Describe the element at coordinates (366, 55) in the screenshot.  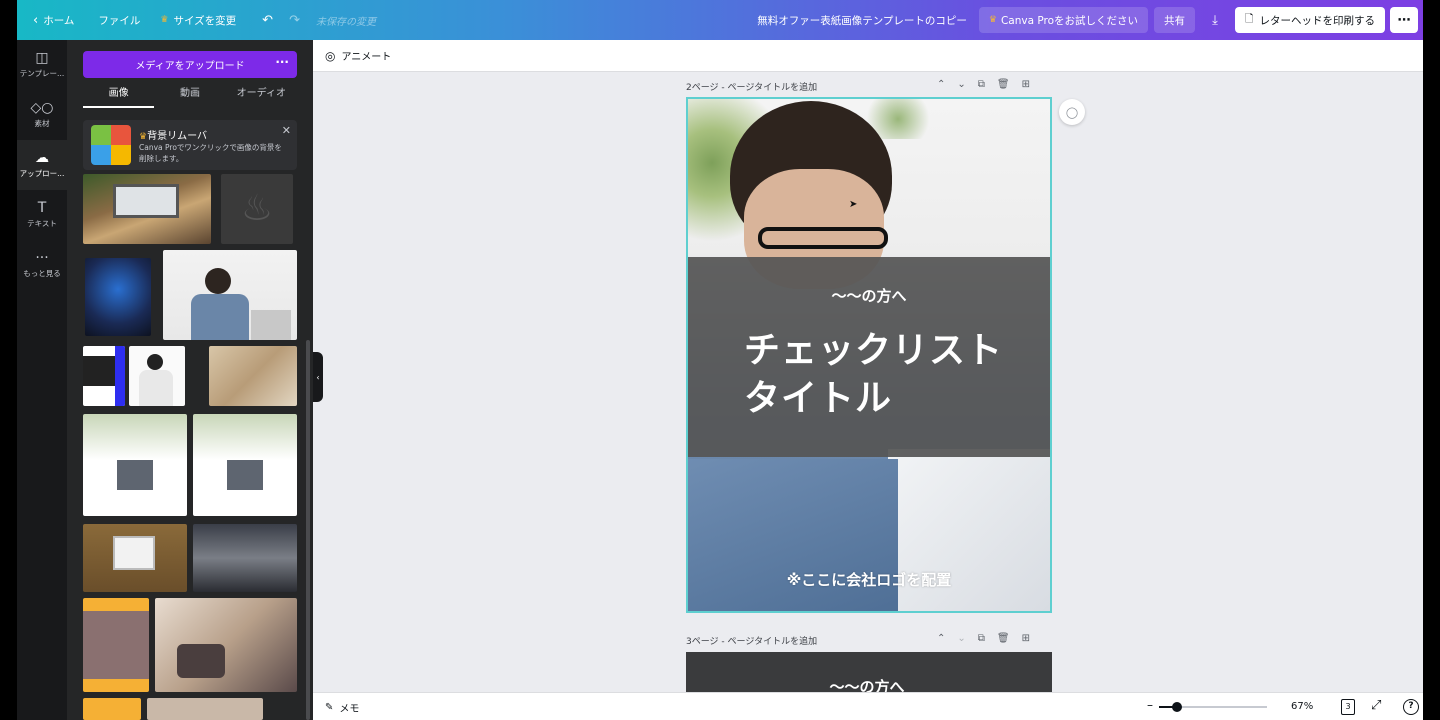
I see `animate-button: アニメート` at that location.